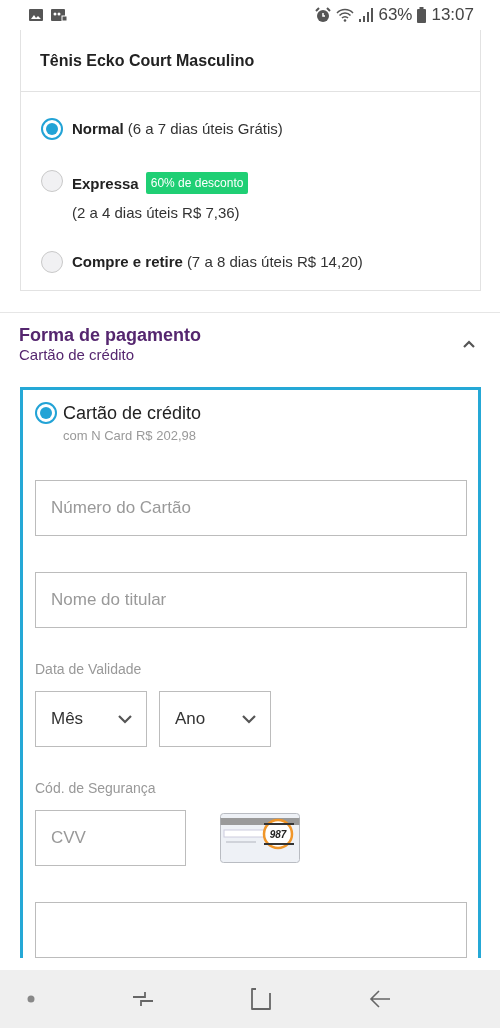 The width and height of the screenshot is (500, 1028). I want to click on discount-badge: 60% de desconto, so click(197, 183).